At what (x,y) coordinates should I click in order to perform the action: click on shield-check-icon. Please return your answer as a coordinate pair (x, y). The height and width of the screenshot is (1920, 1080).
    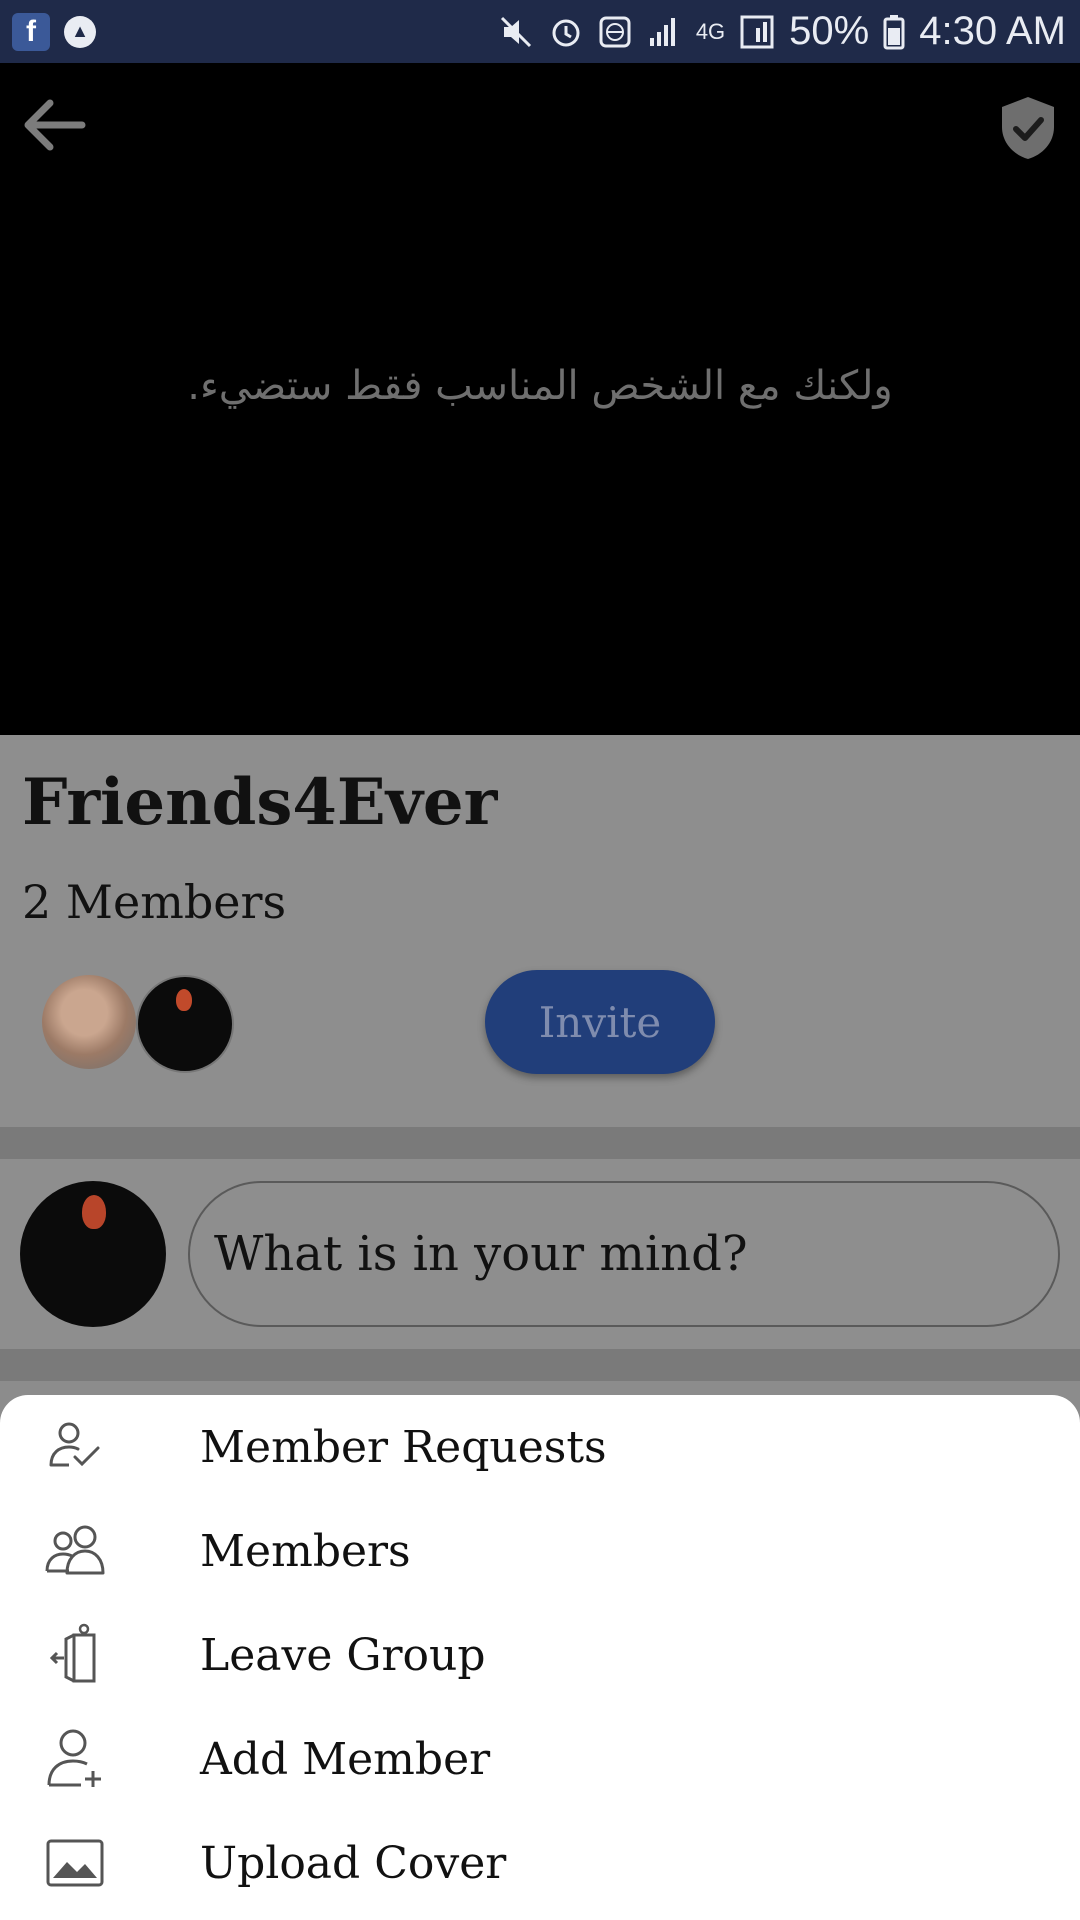
    Looking at the image, I should click on (1028, 128).